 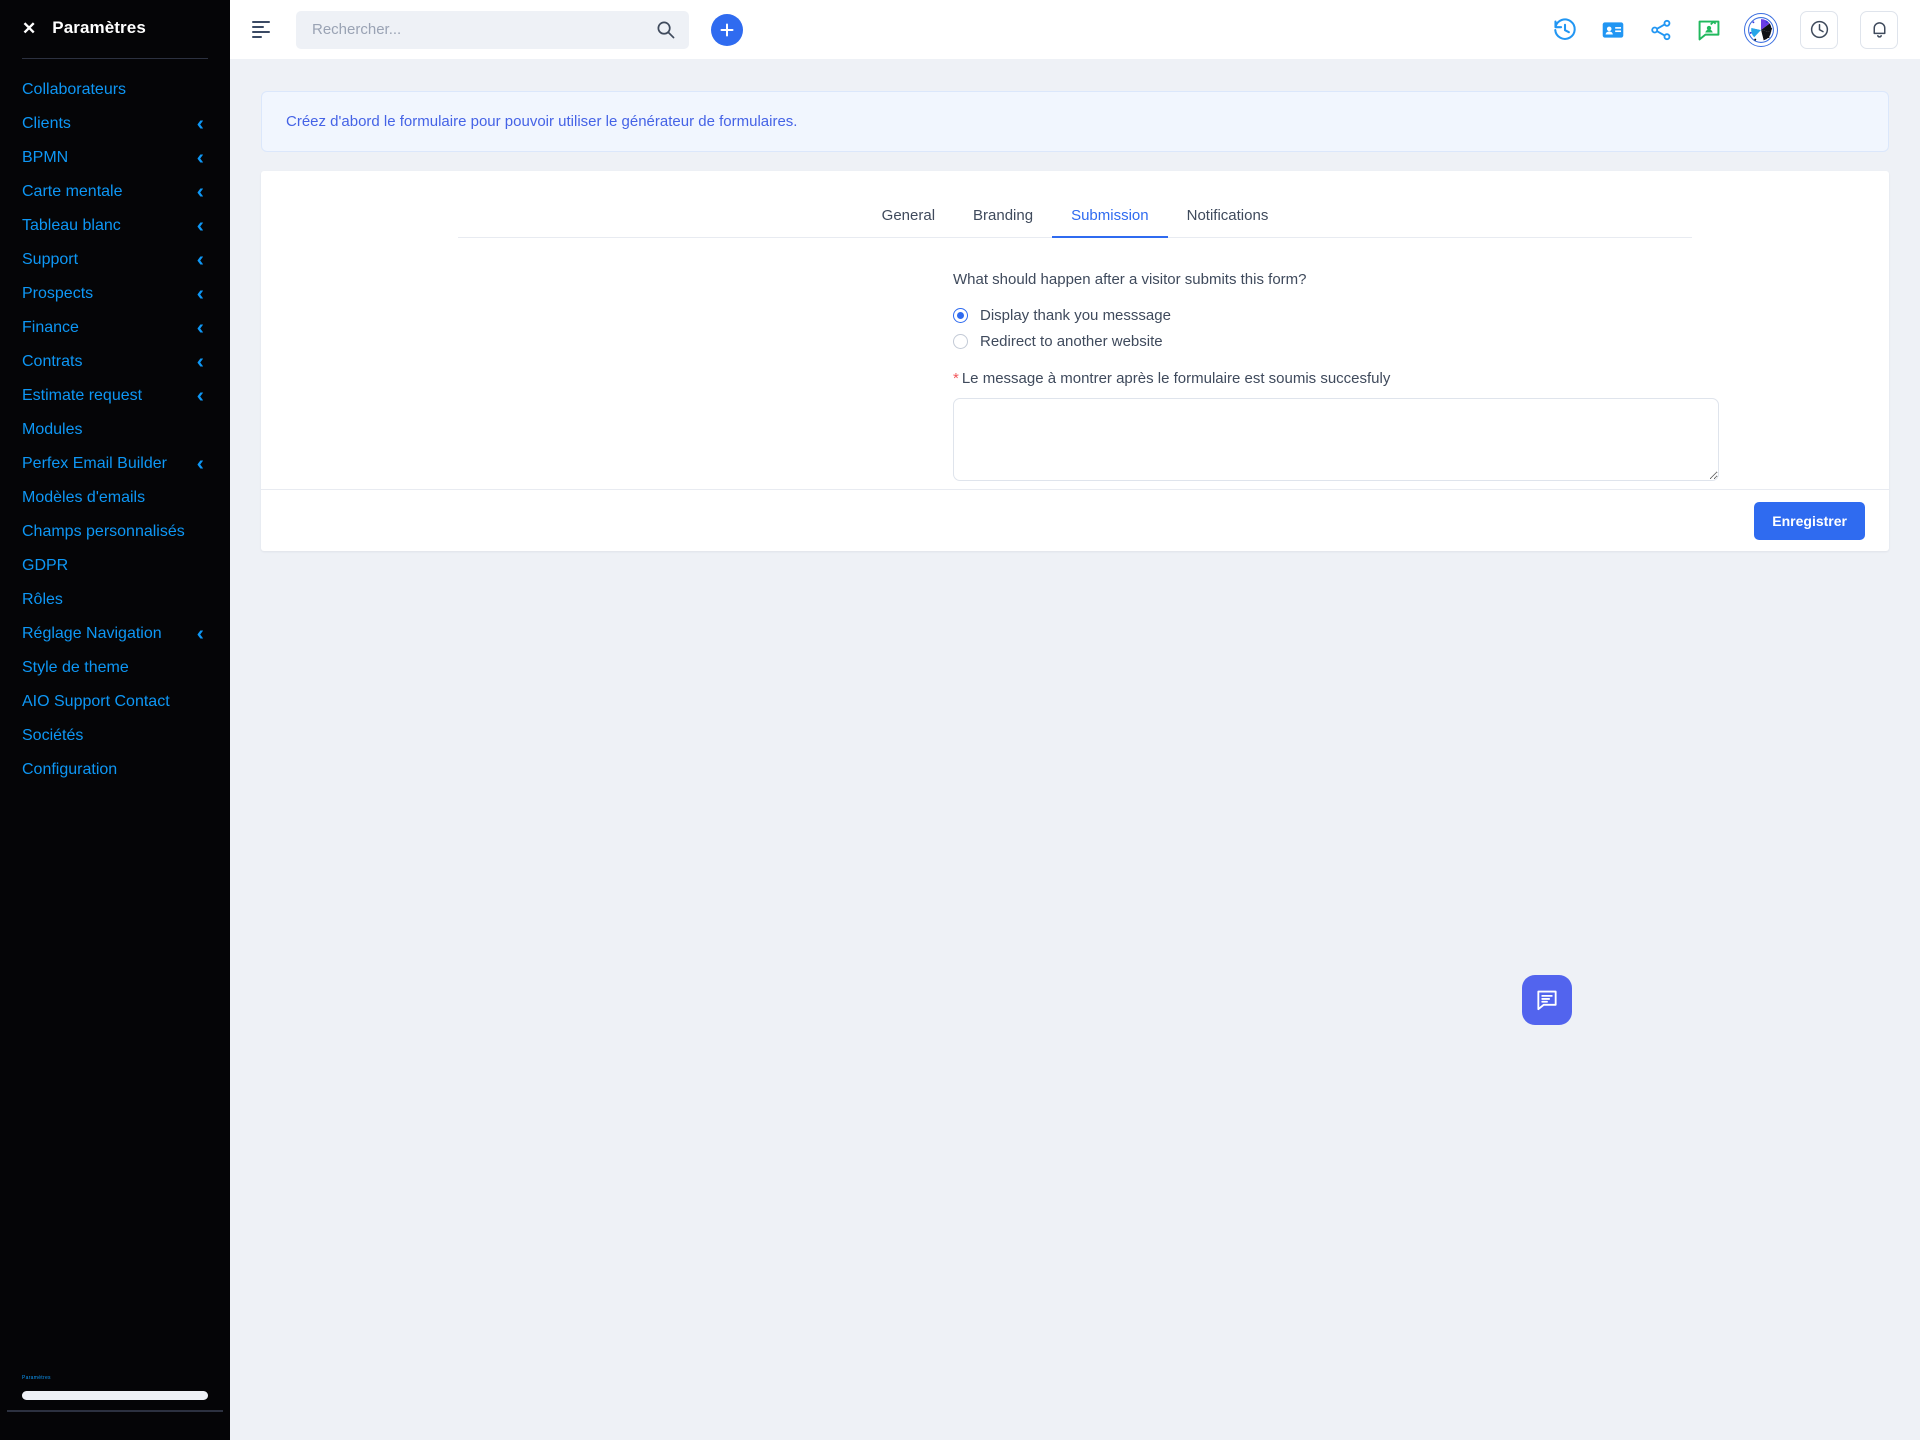 What do you see at coordinates (103, 531) in the screenshot?
I see `sidebar-item-label: Champs personnalisés` at bounding box center [103, 531].